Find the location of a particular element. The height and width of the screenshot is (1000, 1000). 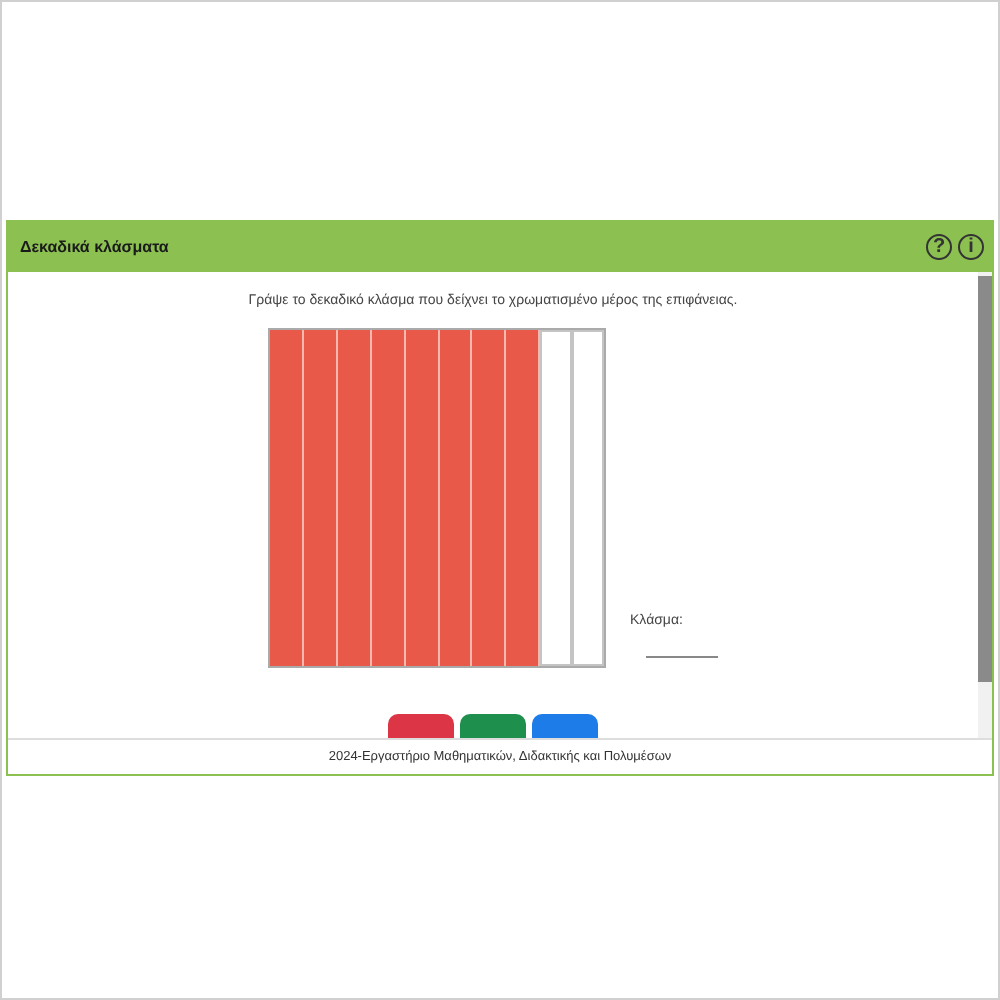

scrollbar is located at coordinates (985, 505).